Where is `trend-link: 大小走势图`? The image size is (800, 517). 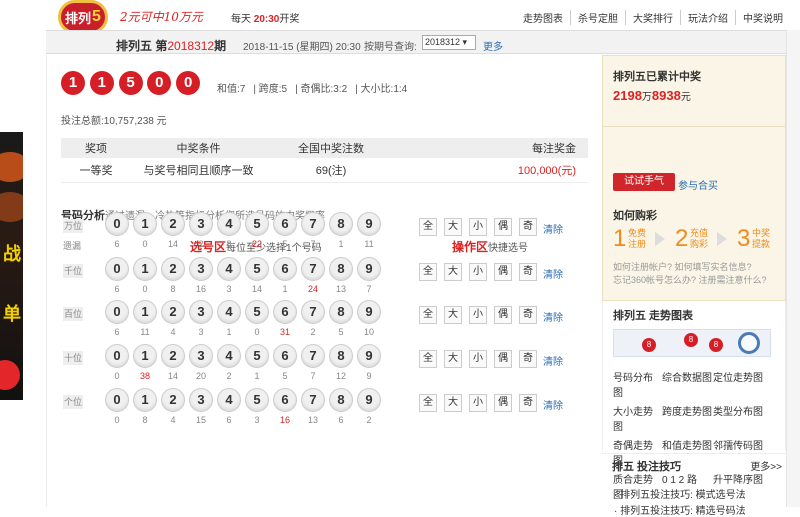 trend-link: 大小走势图 is located at coordinates (637, 418).